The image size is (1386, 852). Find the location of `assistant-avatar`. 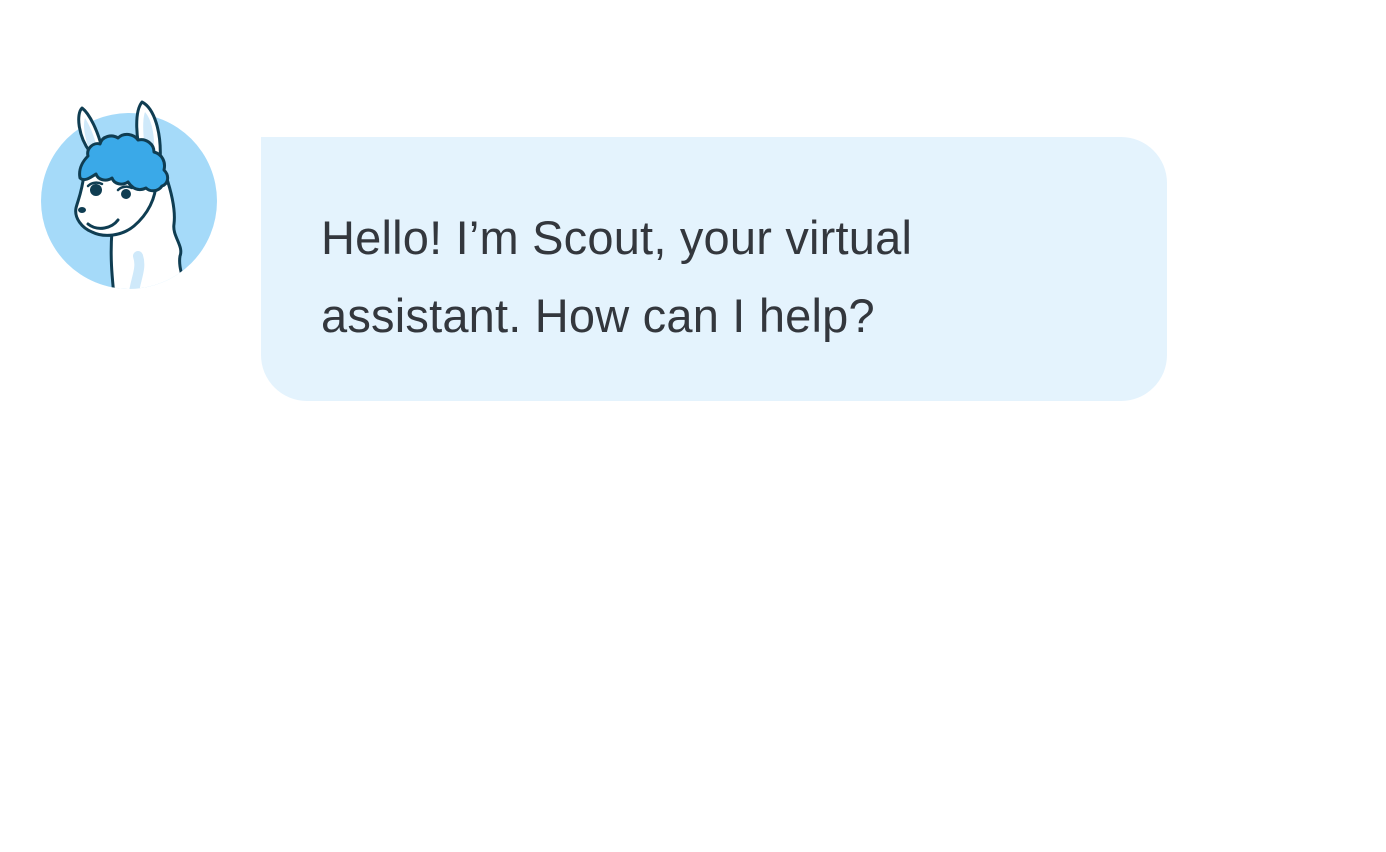

assistant-avatar is located at coordinates (130, 194).